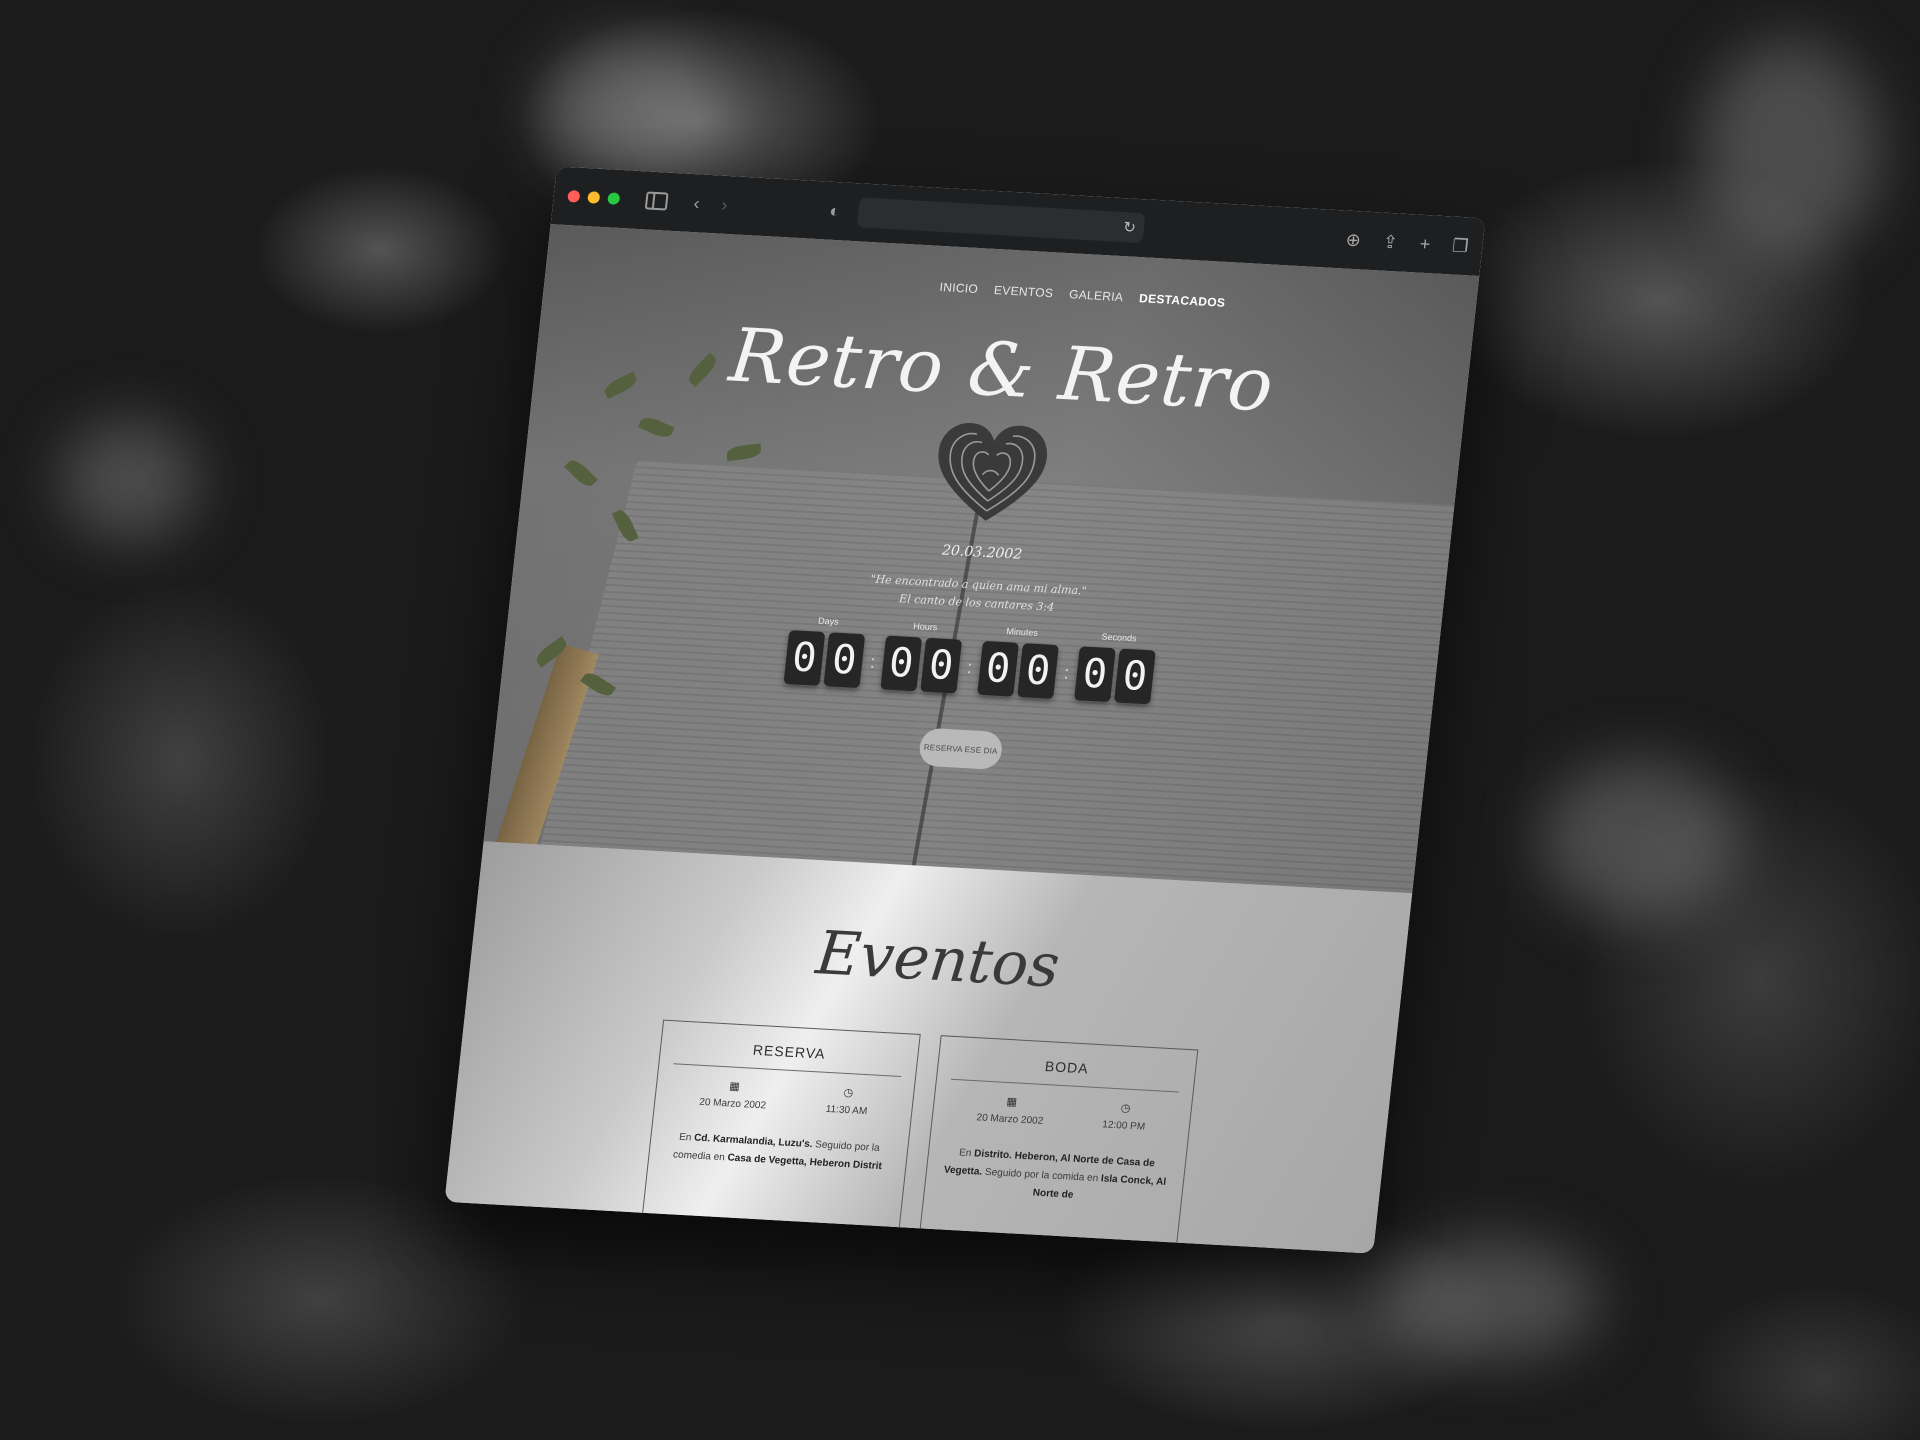 This screenshot has height=1440, width=1920. I want to click on event-time-col: ◷ 11:30 AM, so click(847, 1101).